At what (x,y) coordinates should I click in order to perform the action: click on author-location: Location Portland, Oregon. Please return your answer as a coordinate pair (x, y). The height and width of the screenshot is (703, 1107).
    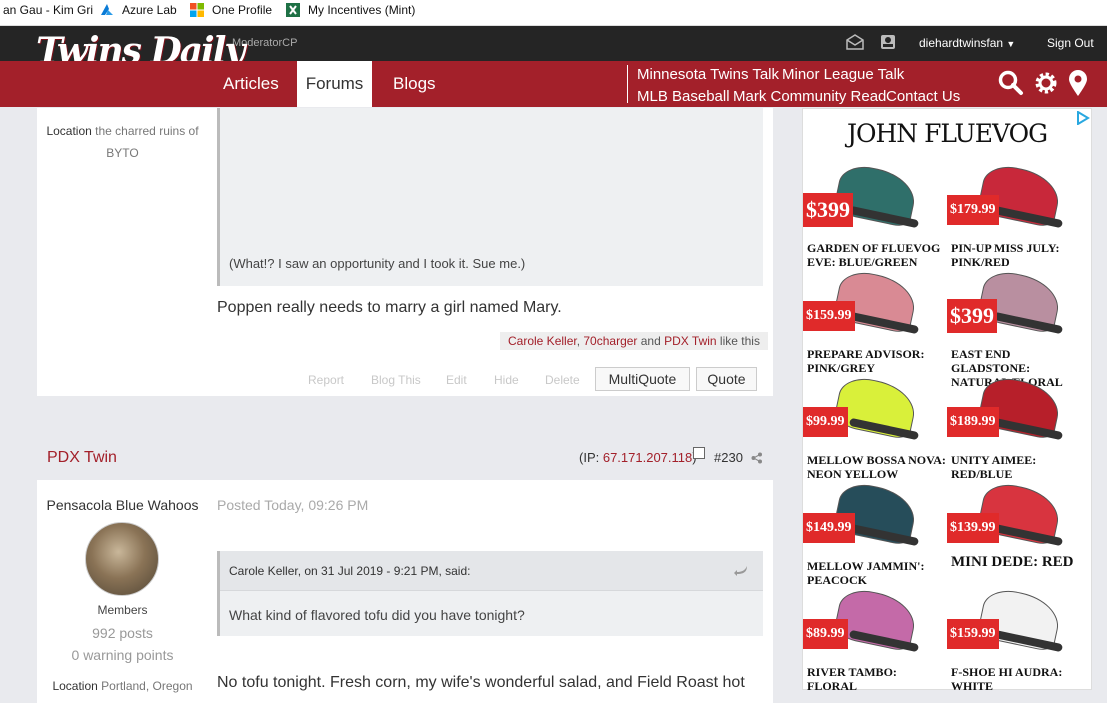
    Looking at the image, I should click on (122, 686).